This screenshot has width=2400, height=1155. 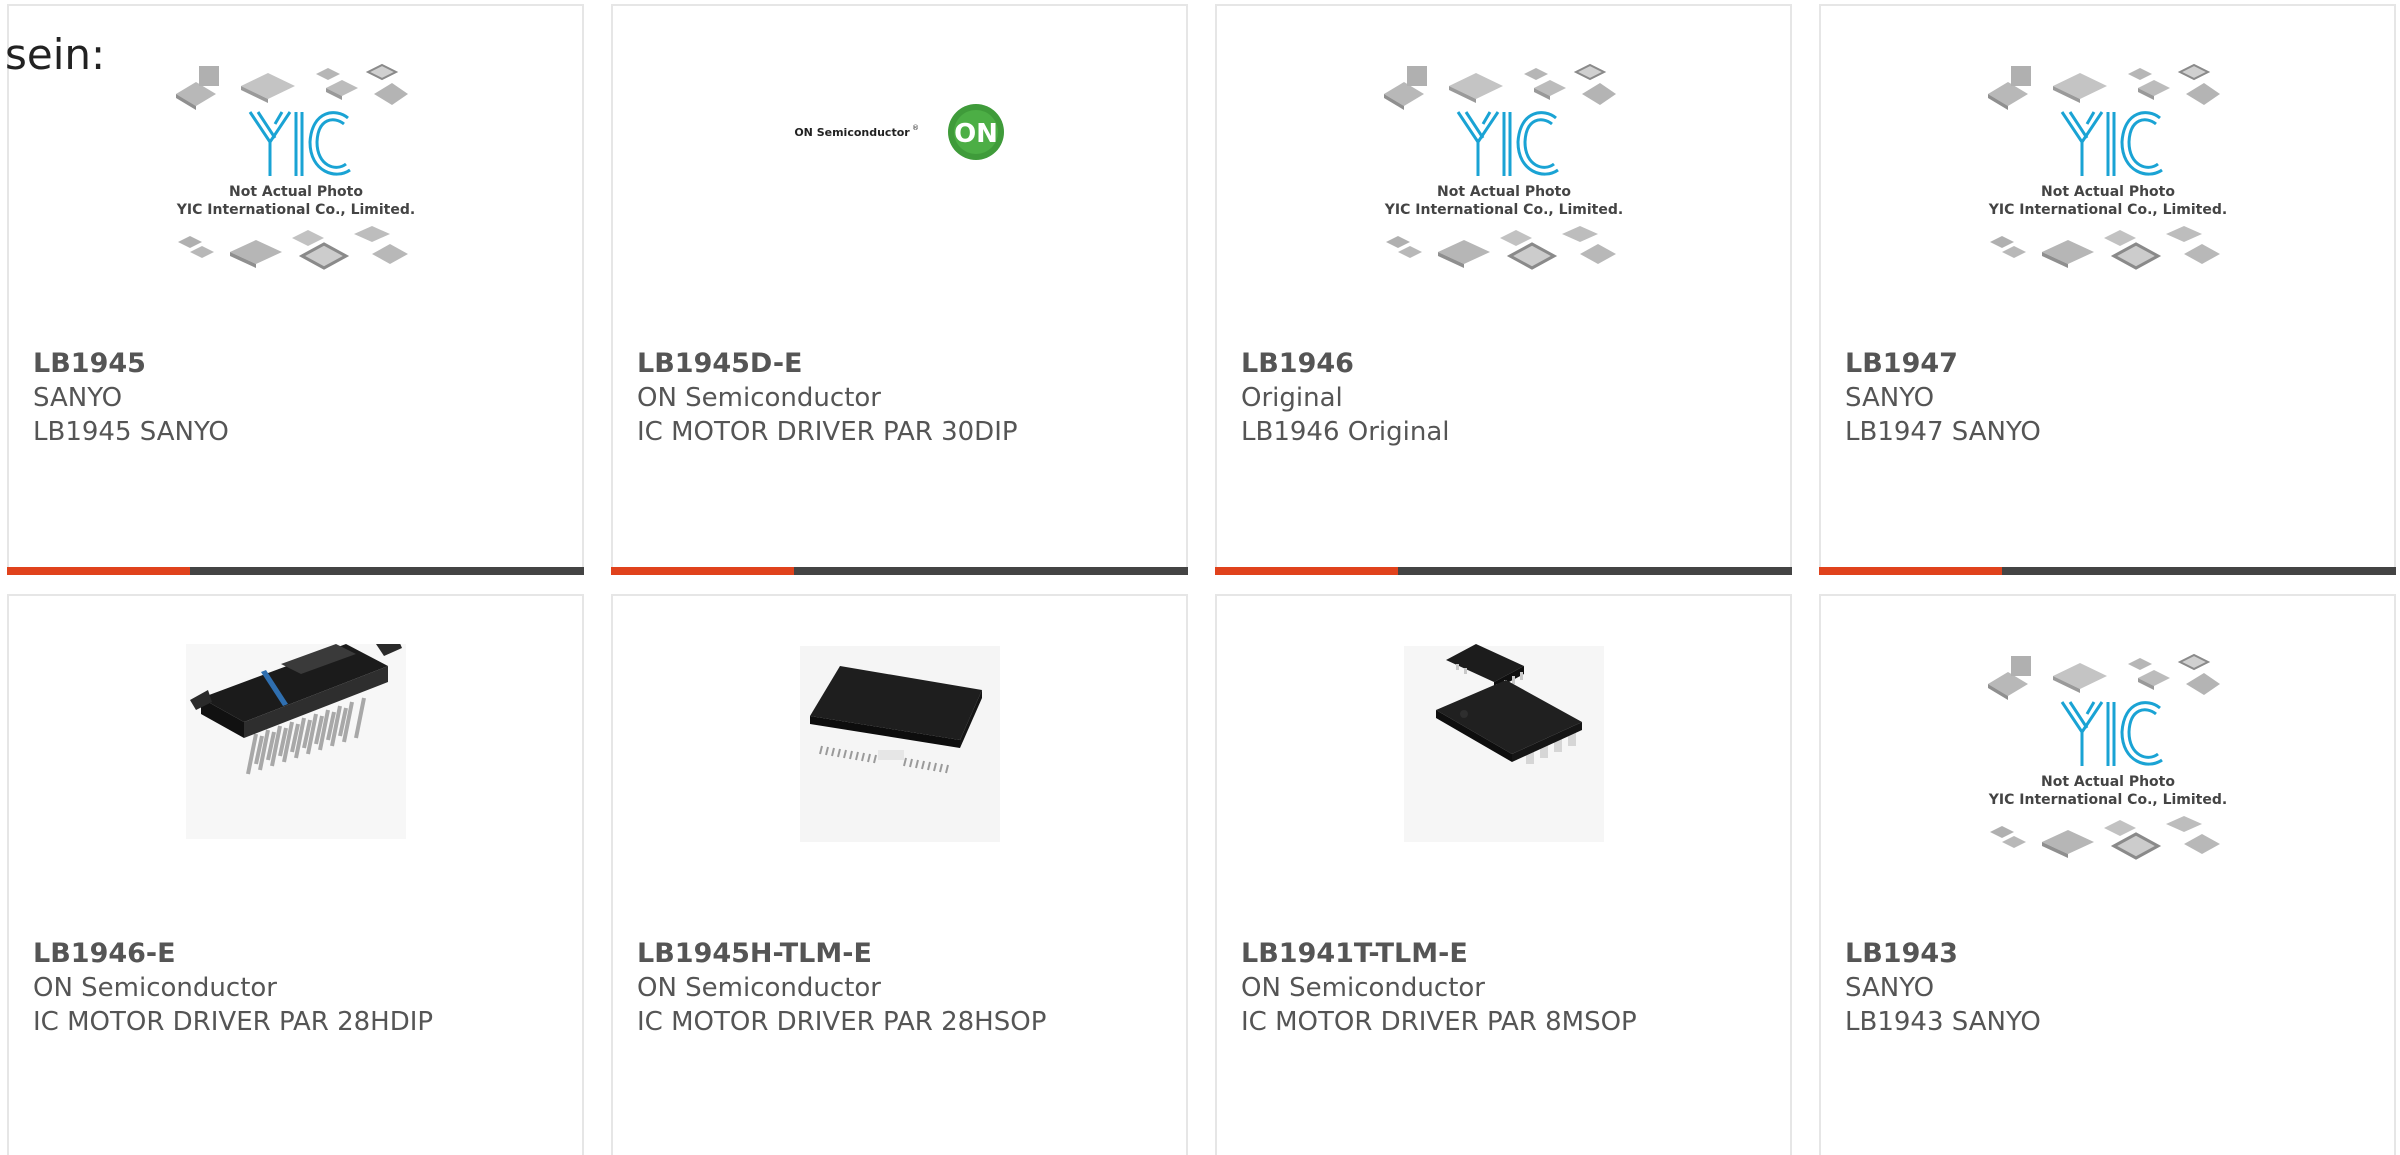 What do you see at coordinates (233, 1022) in the screenshot?
I see `description: IC MOTOR DRIVER PAR 28HDIP` at bounding box center [233, 1022].